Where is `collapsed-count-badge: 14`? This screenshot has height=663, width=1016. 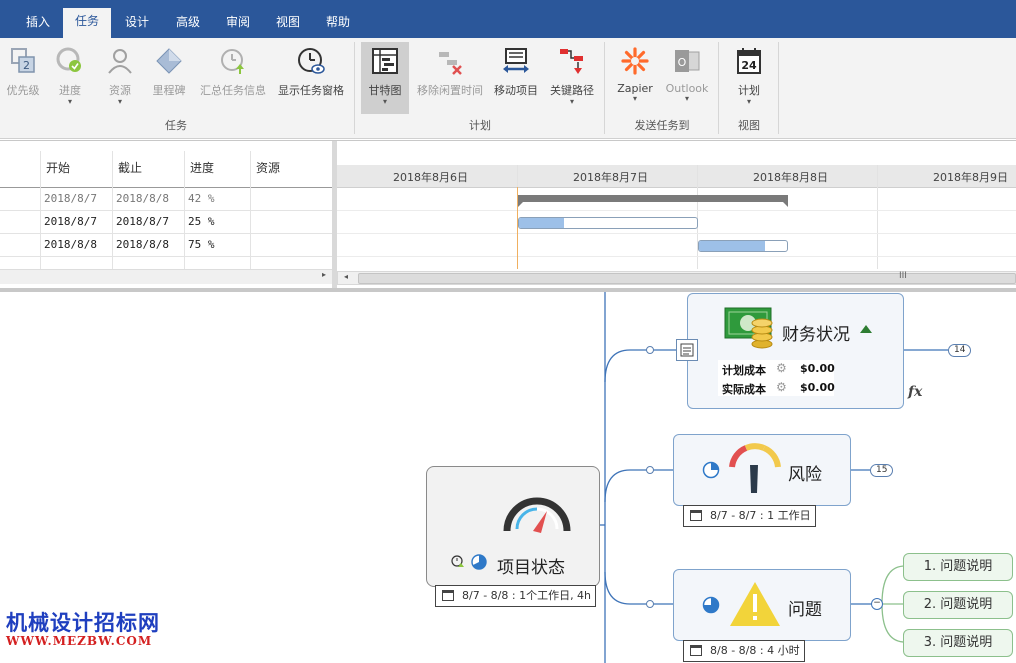
collapsed-count-badge: 14 is located at coordinates (960, 350).